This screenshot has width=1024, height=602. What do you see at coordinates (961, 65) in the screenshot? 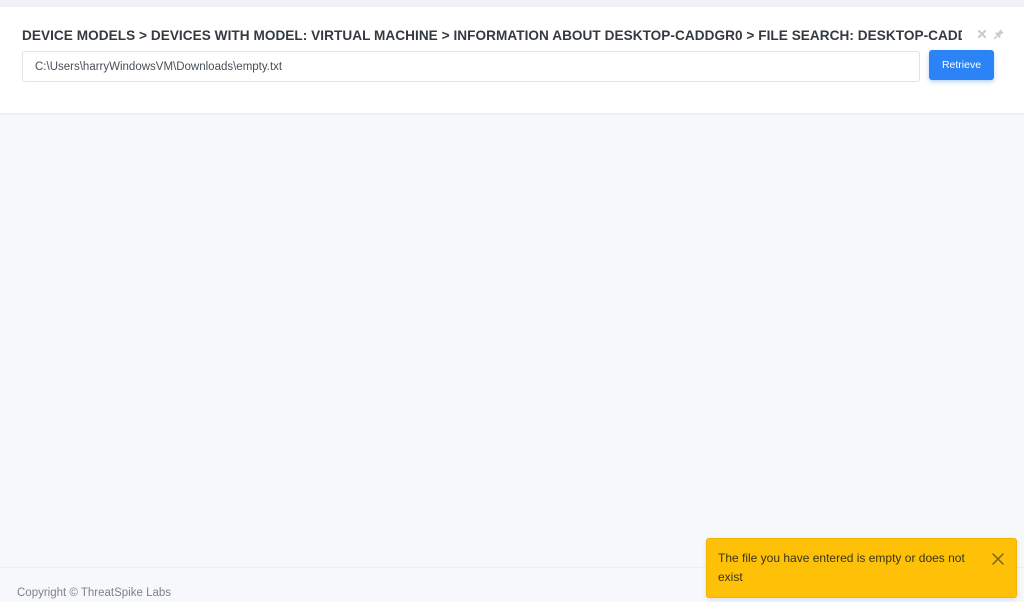
I see `retrieve-button: Retrieve` at bounding box center [961, 65].